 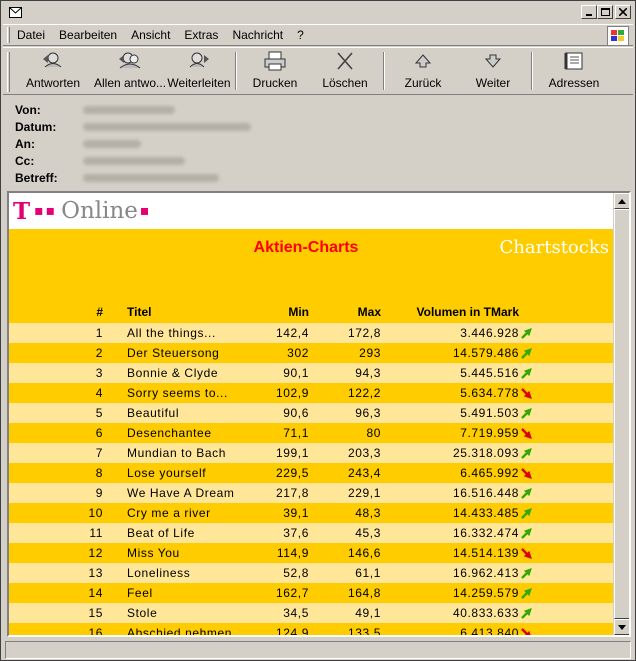 What do you see at coordinates (450, 493) in the screenshot?
I see `row-volume: 16.516.448` at bounding box center [450, 493].